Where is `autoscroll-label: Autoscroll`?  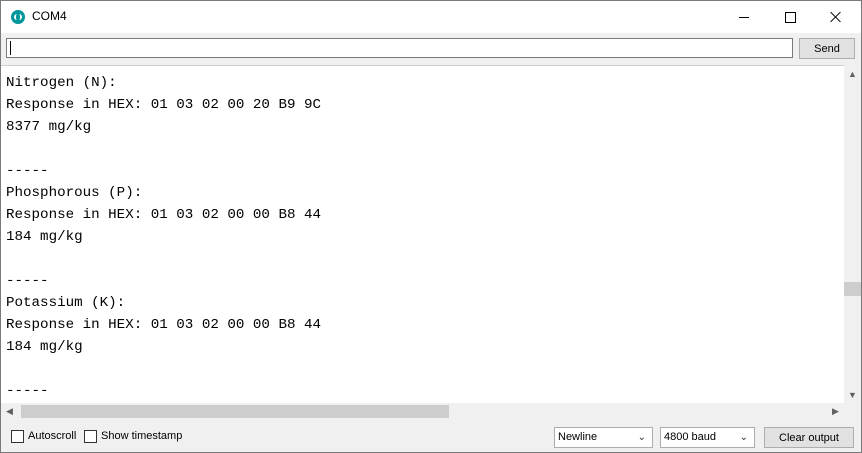 autoscroll-label: Autoscroll is located at coordinates (52, 436).